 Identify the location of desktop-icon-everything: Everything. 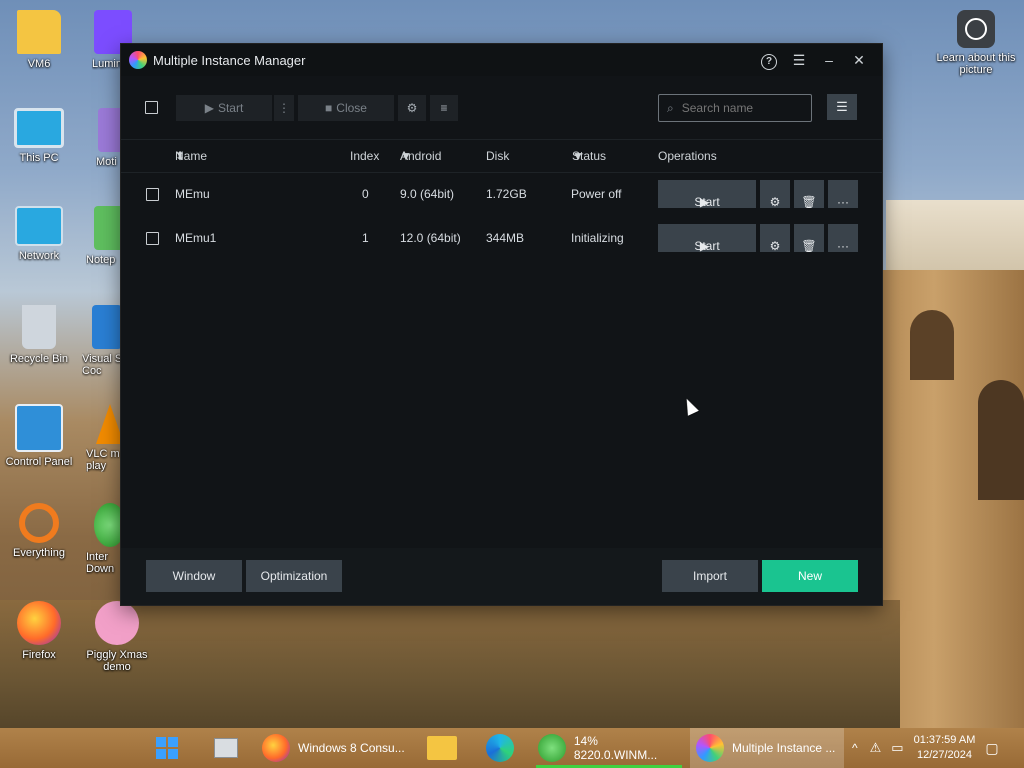
(39, 531).